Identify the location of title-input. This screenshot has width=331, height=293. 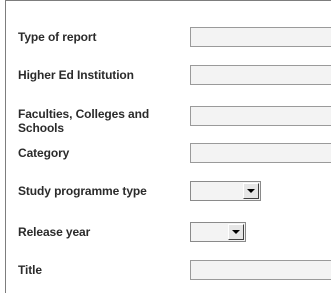
(260, 270).